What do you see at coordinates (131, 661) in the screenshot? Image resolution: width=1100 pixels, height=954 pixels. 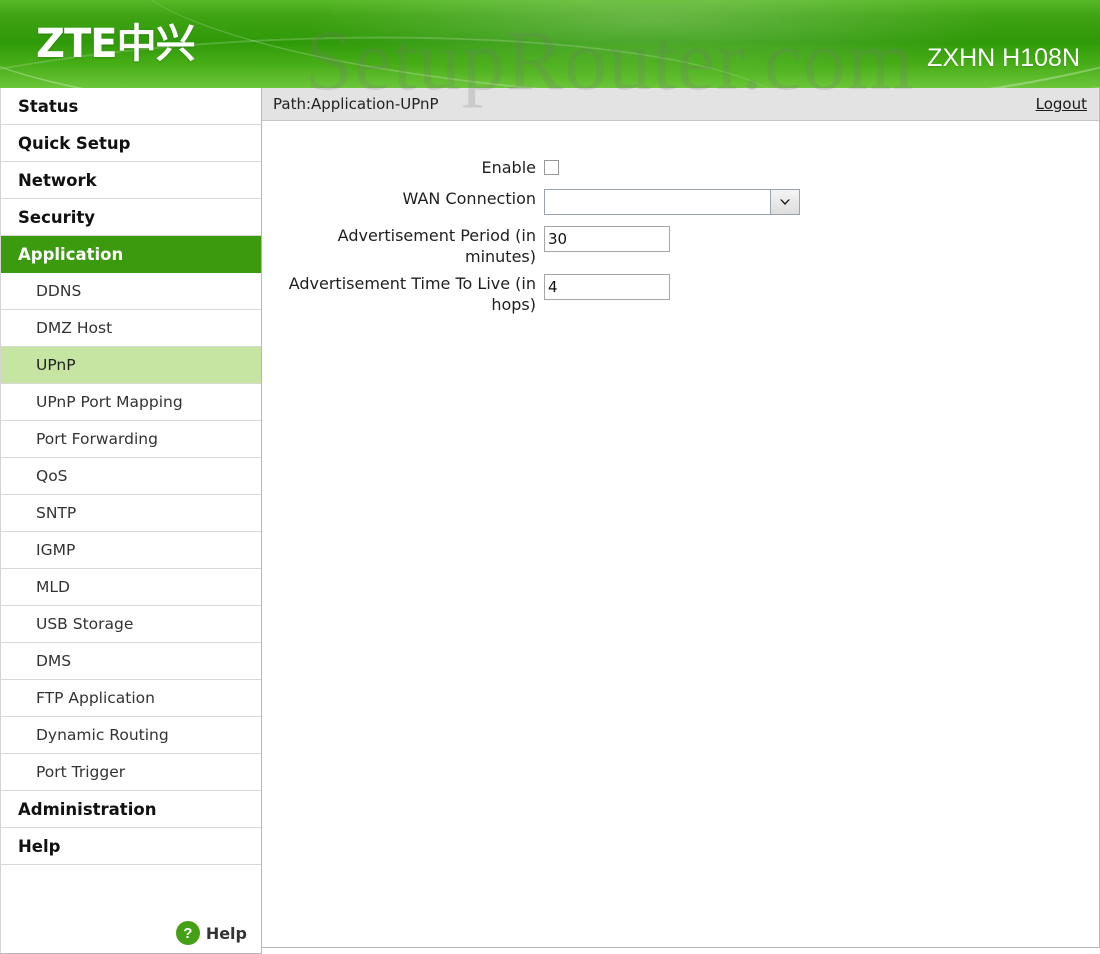 I see `sidebar-item-dms: DMS` at bounding box center [131, 661].